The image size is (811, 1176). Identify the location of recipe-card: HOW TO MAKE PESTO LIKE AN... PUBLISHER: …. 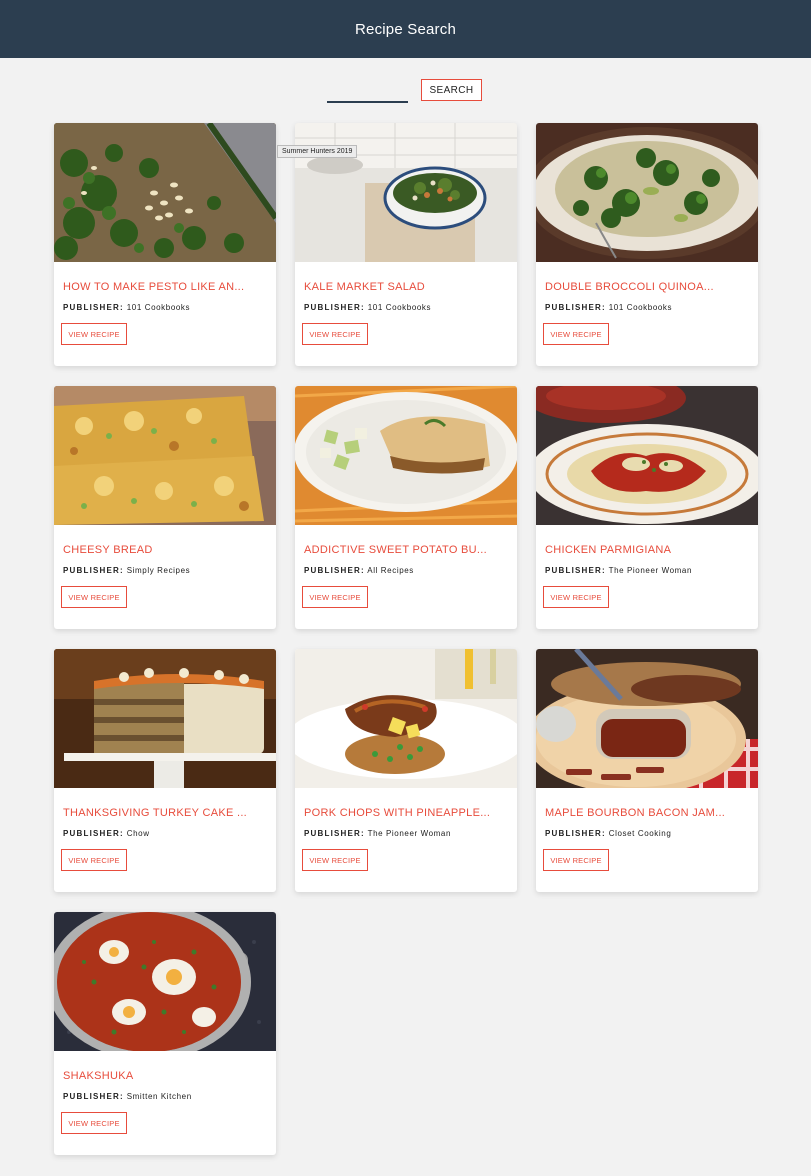
(165, 244).